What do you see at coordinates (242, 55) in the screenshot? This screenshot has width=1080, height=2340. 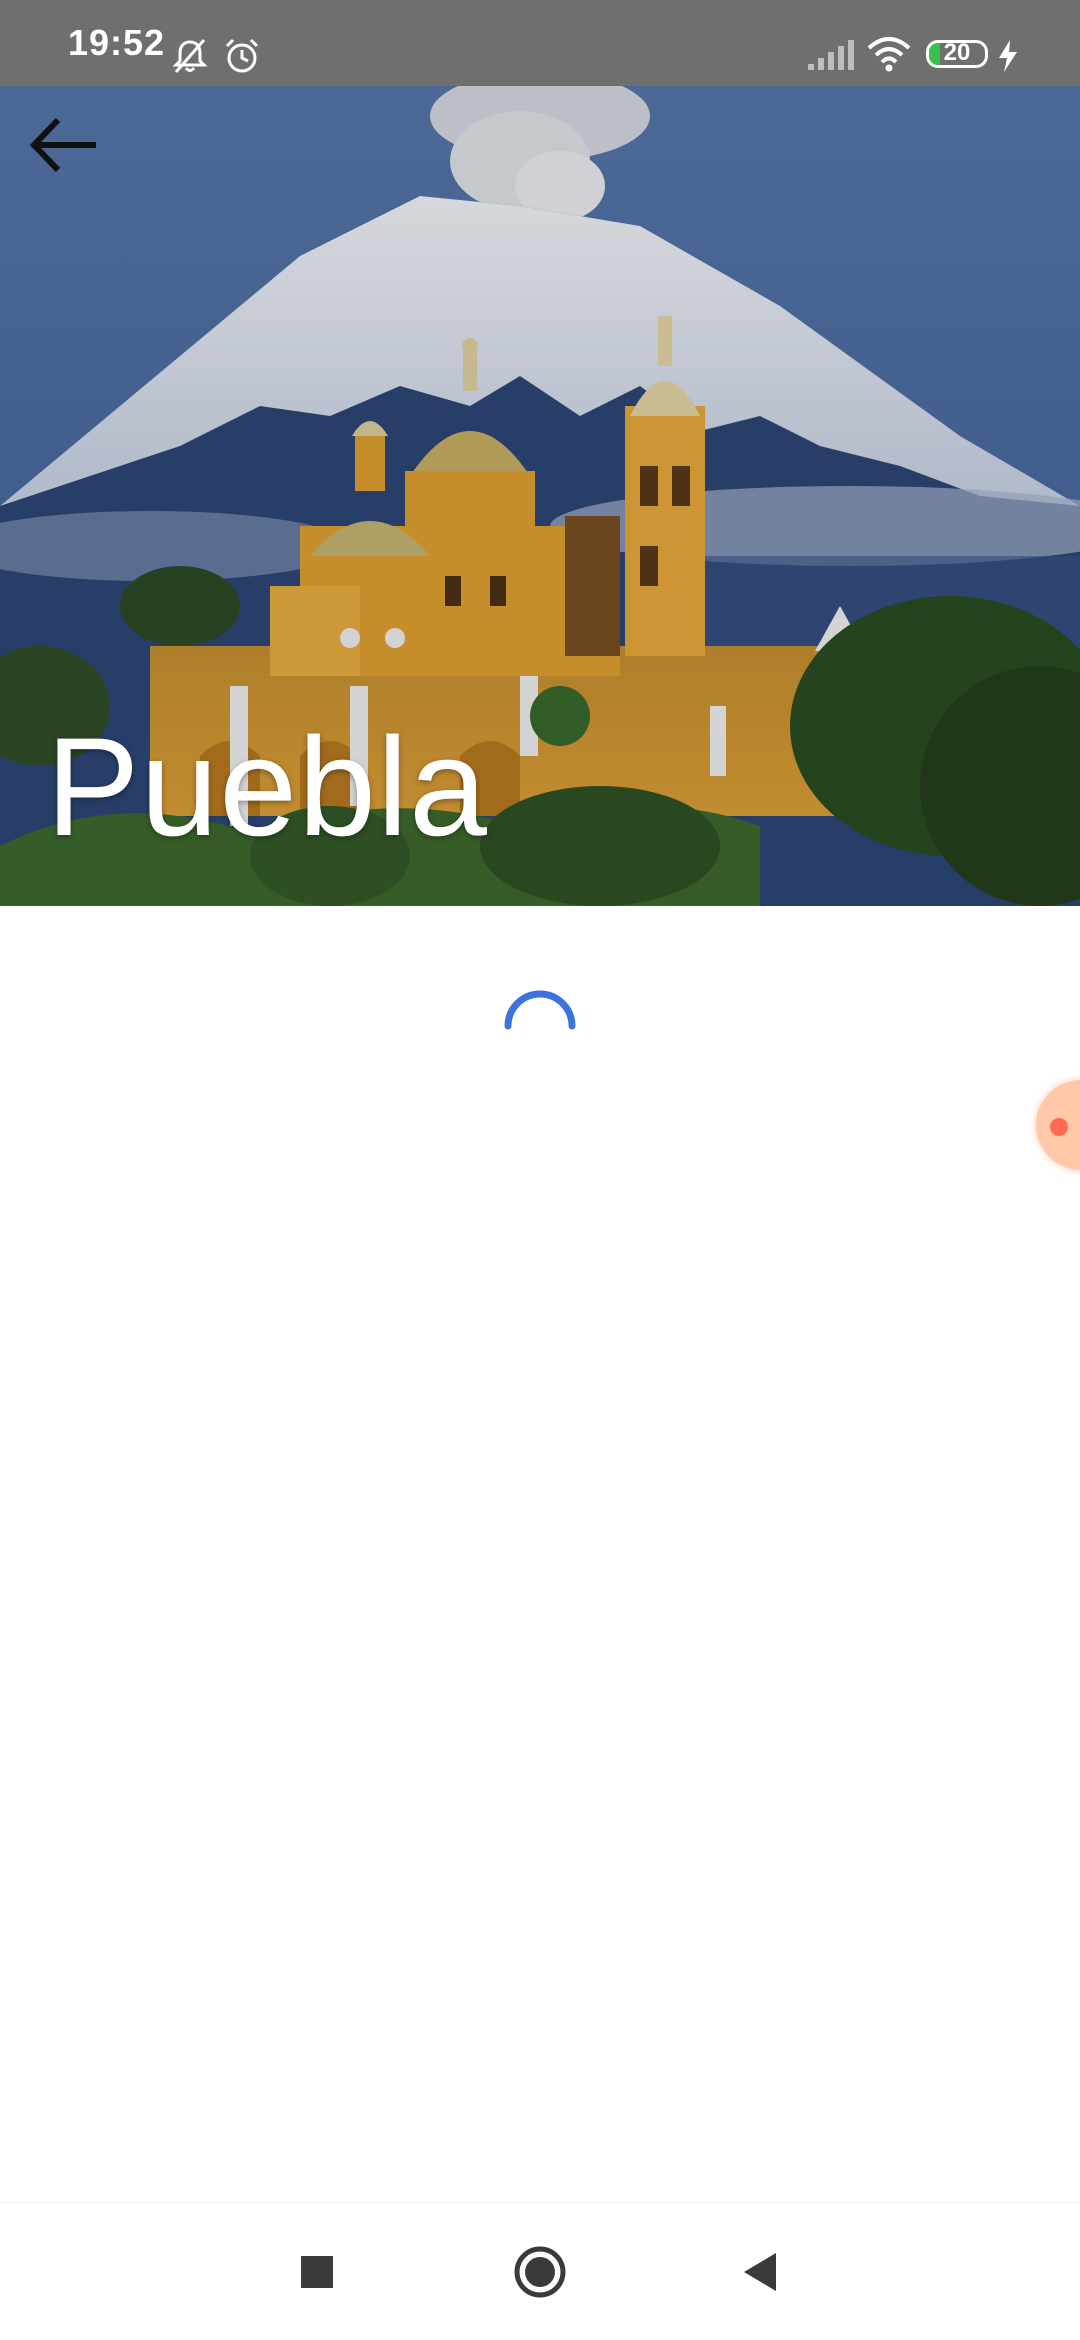 I see `alarm-icon` at bounding box center [242, 55].